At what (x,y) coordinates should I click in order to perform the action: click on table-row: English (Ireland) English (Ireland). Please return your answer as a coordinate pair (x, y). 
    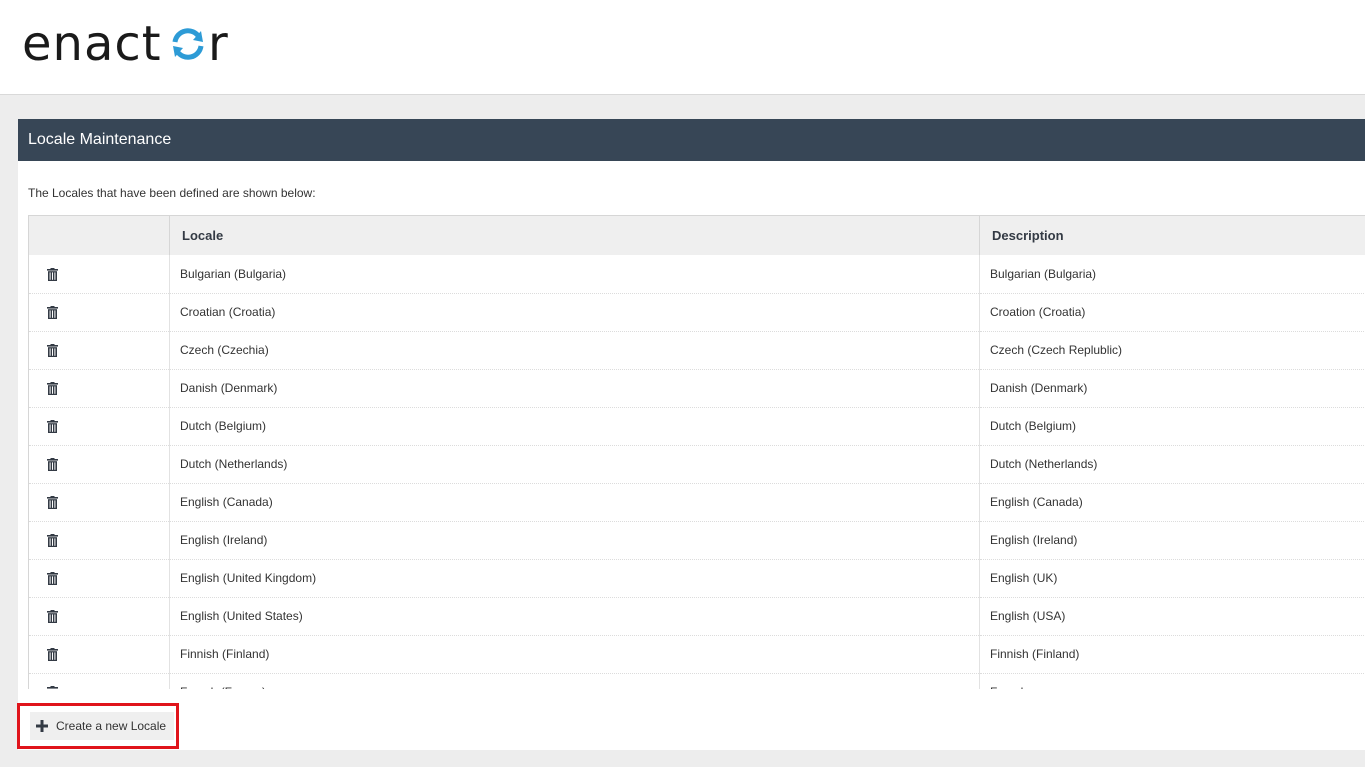
    Looking at the image, I should click on (696, 540).